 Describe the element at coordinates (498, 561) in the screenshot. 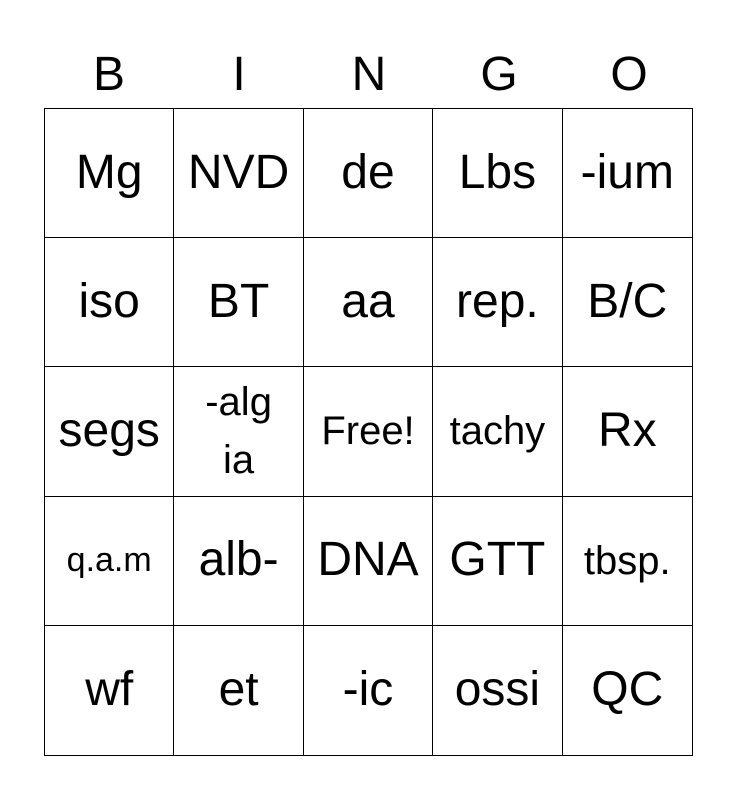

I see `bingo-cell: GTT` at that location.